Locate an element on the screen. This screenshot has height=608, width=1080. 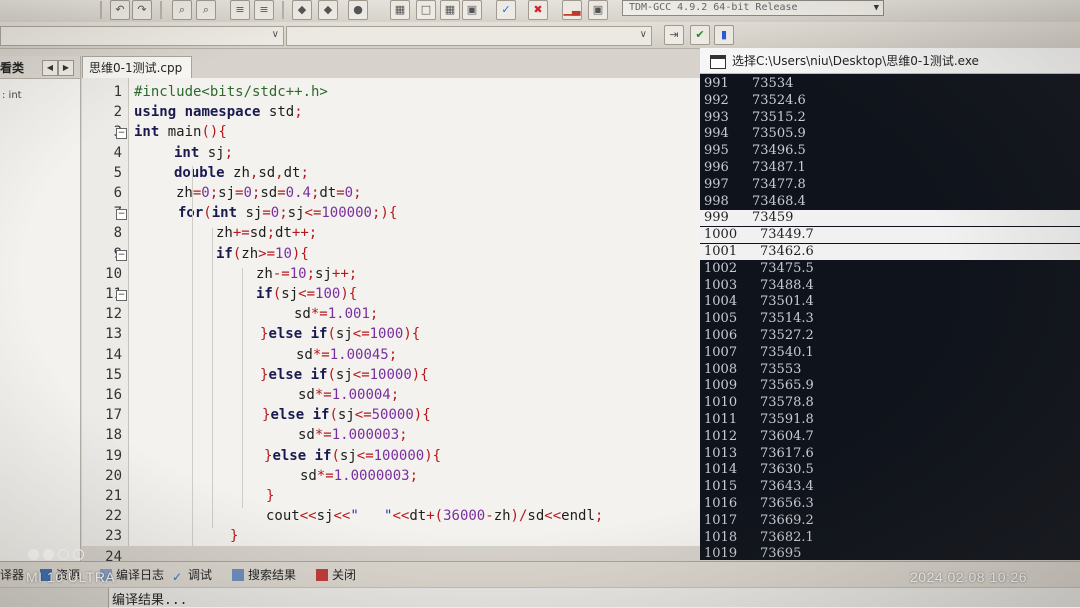
tab-debug: ✓ 调试 is located at coordinates (192, 574).